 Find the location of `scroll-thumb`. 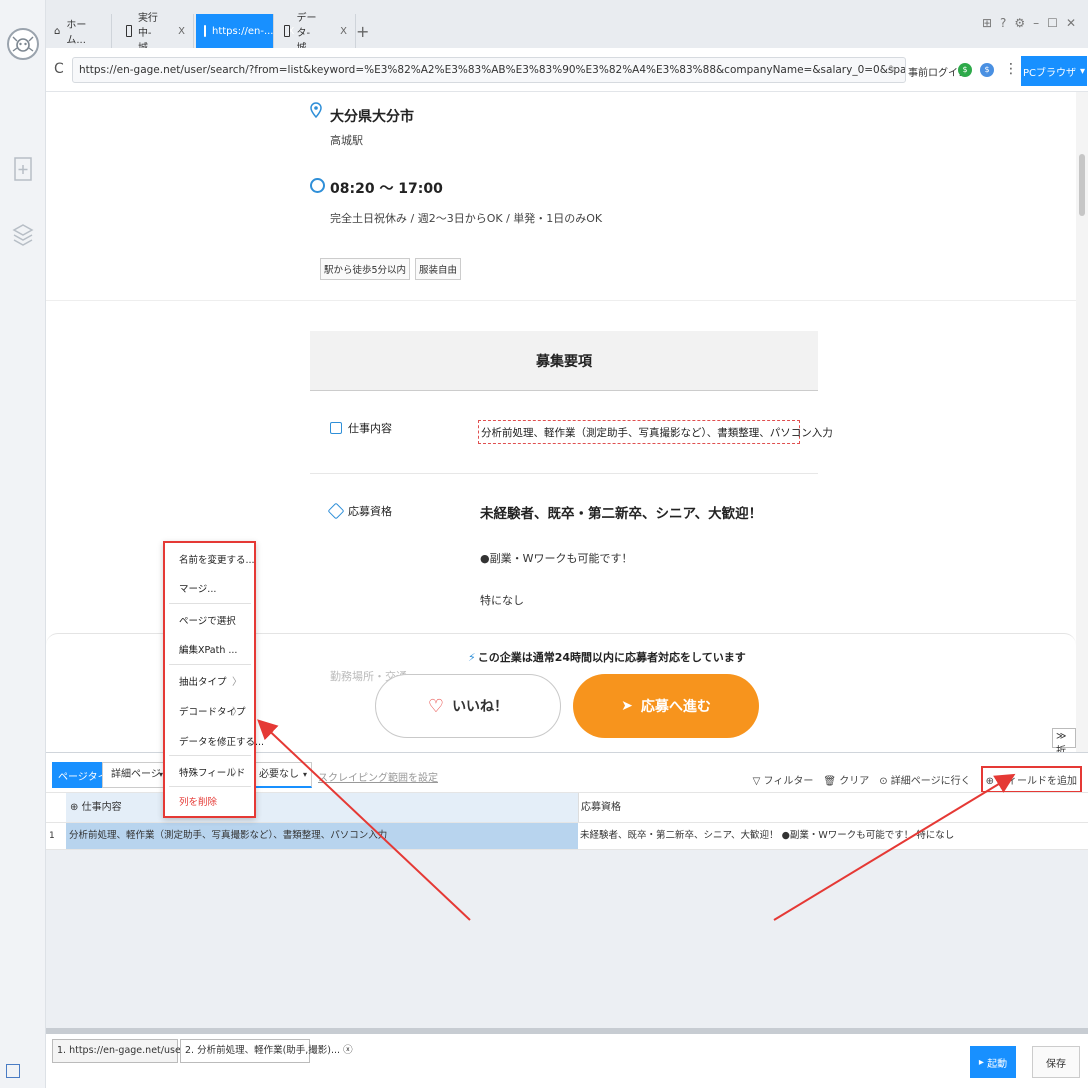

scroll-thumb is located at coordinates (1082, 185).